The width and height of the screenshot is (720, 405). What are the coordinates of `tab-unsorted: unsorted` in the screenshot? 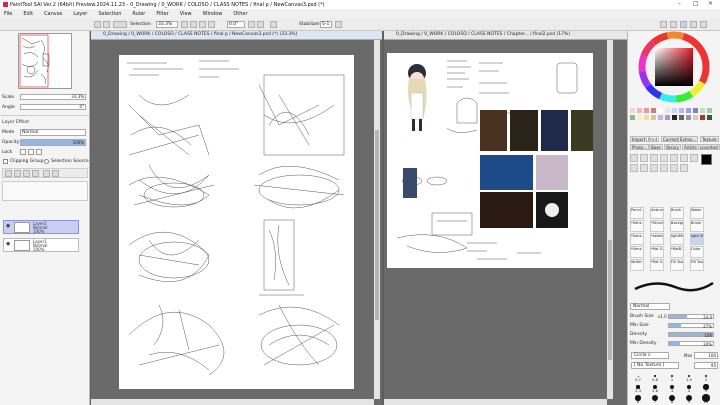 It's located at (709, 147).